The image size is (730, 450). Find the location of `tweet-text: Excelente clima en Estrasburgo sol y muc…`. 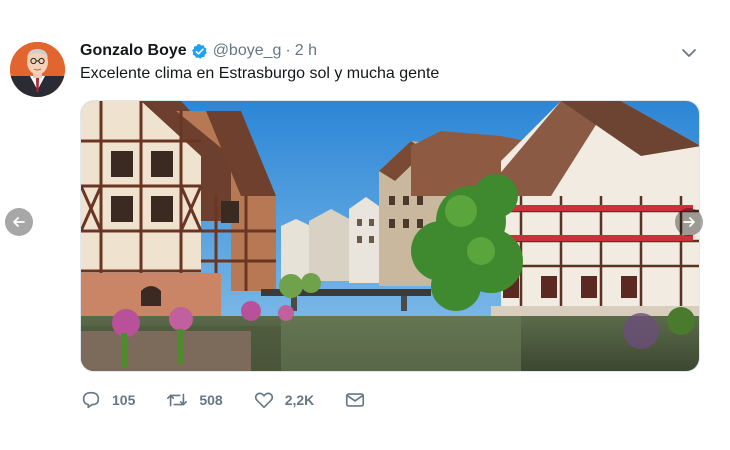

tweet-text: Excelente clima en Estrasburgo sol y muc… is located at coordinates (260, 73).